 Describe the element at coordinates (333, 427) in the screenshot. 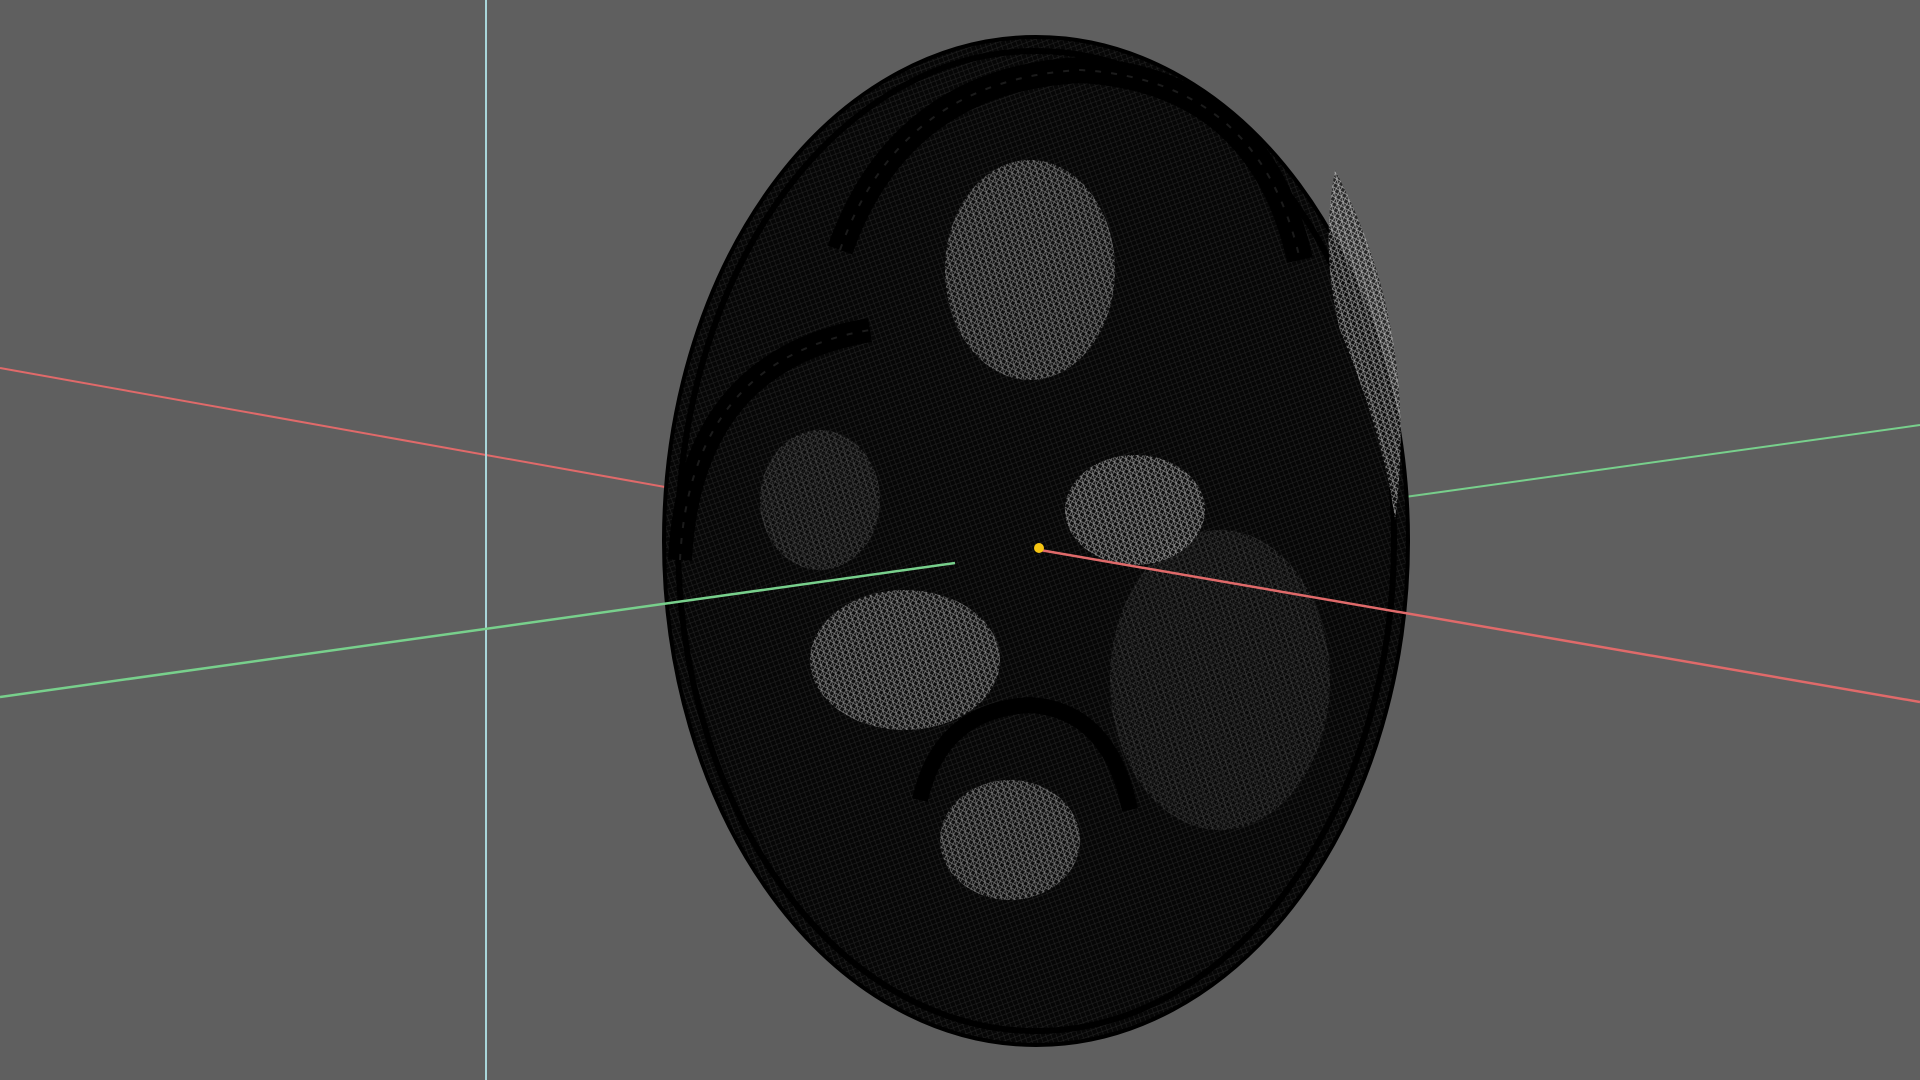

I see `x-axis-line-left` at that location.